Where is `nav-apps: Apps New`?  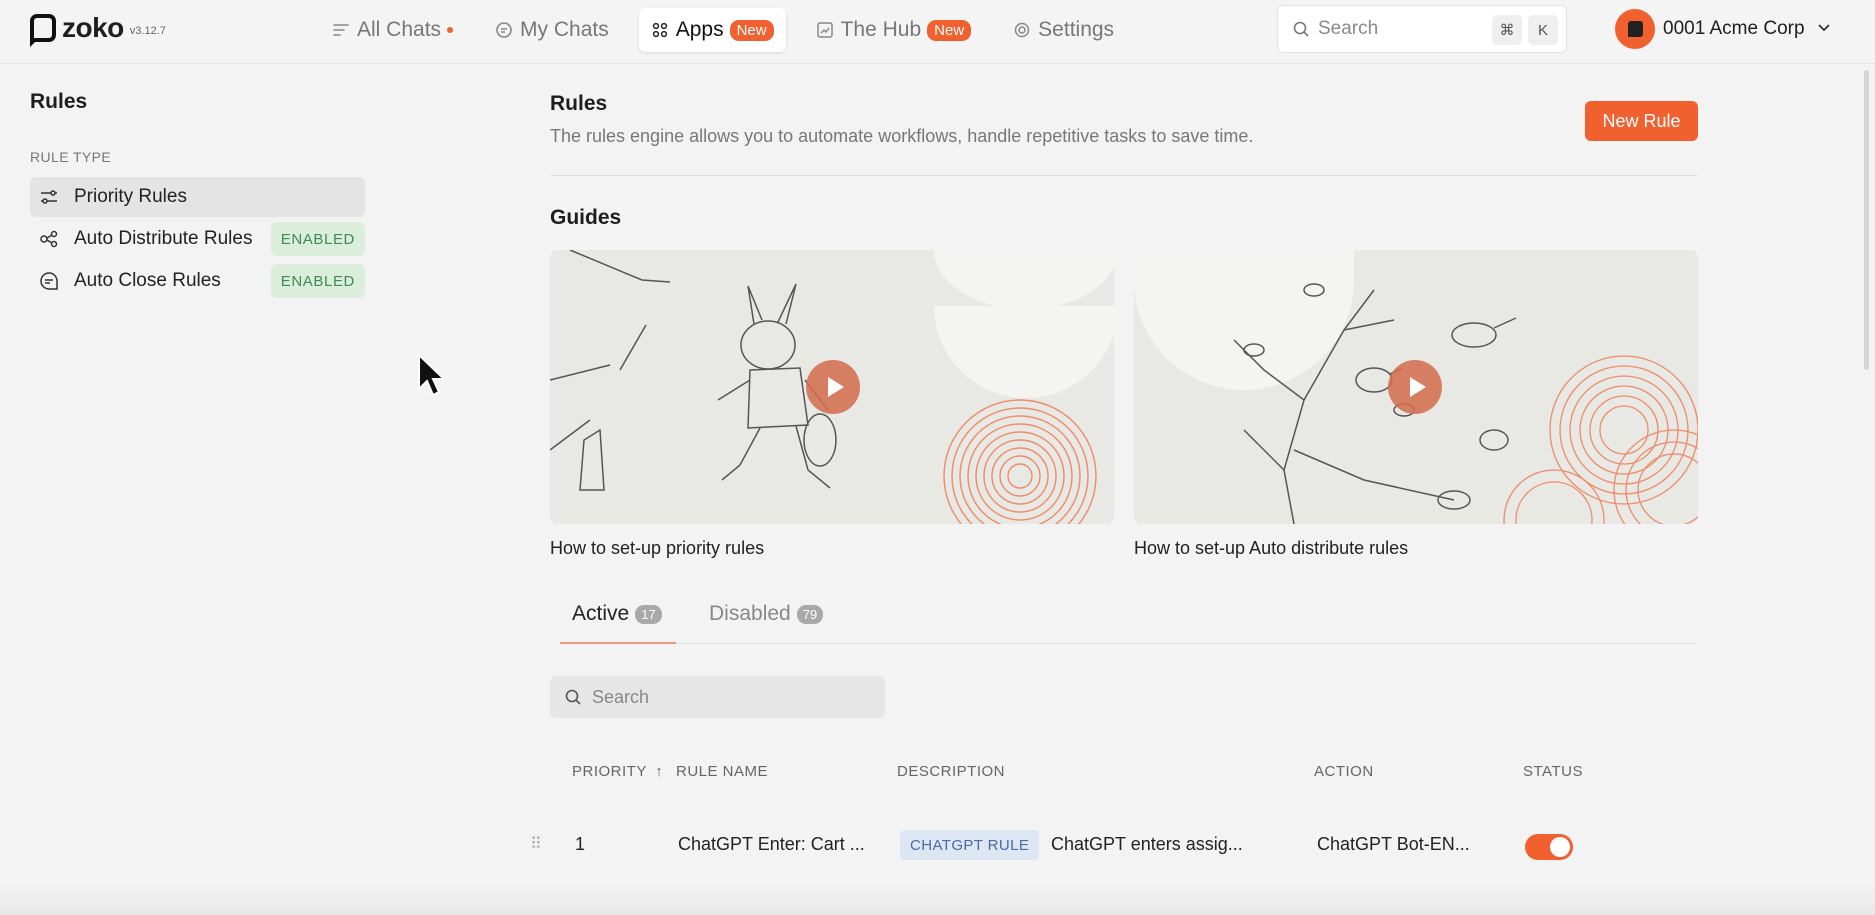
nav-apps: Apps New is located at coordinates (712, 30).